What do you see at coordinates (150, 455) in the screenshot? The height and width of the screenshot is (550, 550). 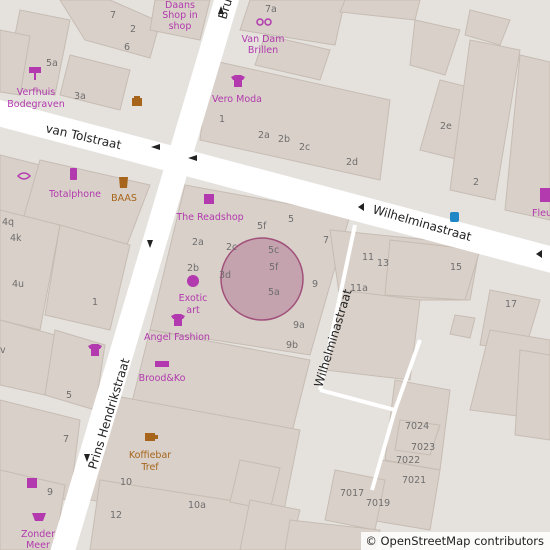 I see `poi-label-koffiebar: Koffiebar` at bounding box center [150, 455].